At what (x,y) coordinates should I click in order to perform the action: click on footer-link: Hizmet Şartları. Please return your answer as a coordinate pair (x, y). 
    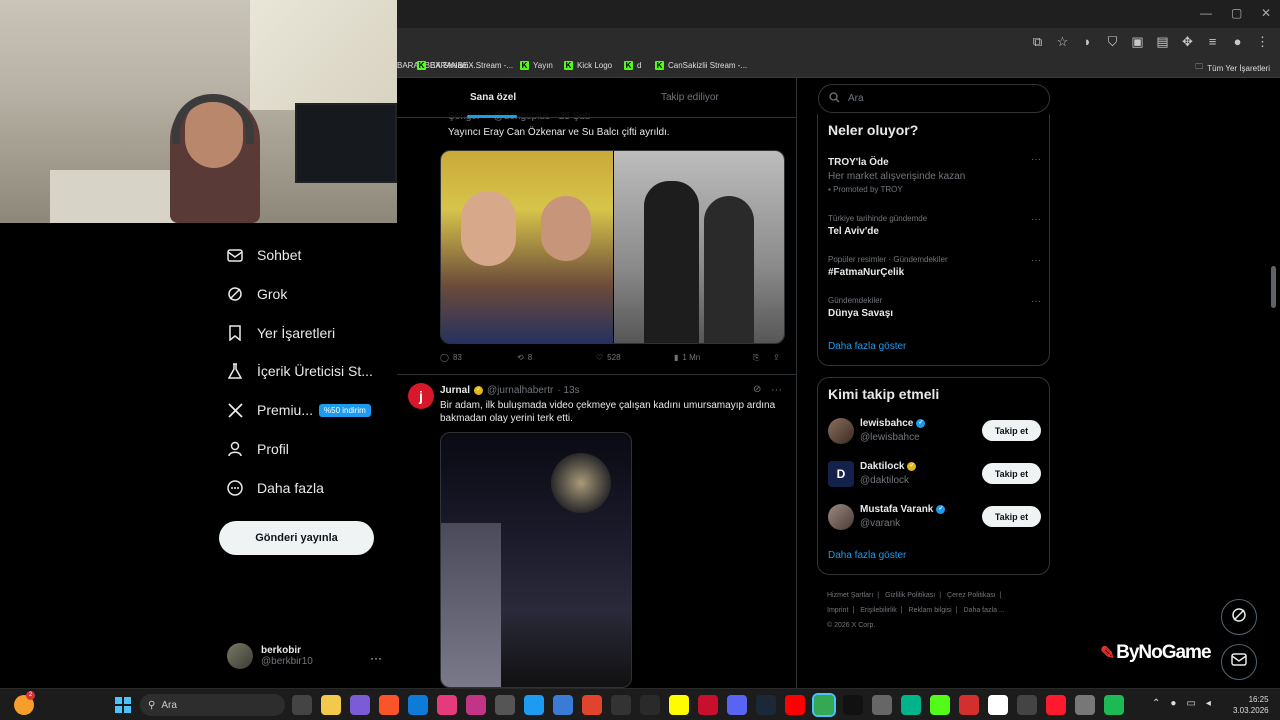
    Looking at the image, I should click on (850, 595).